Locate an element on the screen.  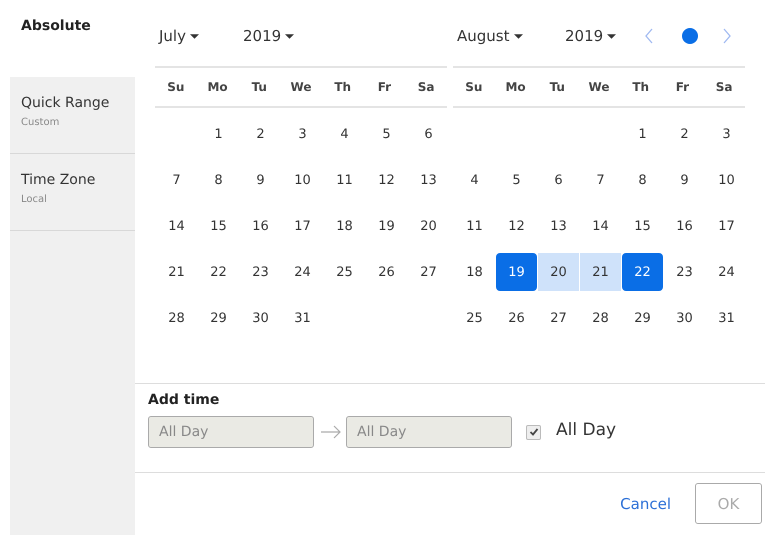
arrow-right-icon is located at coordinates (331, 432).